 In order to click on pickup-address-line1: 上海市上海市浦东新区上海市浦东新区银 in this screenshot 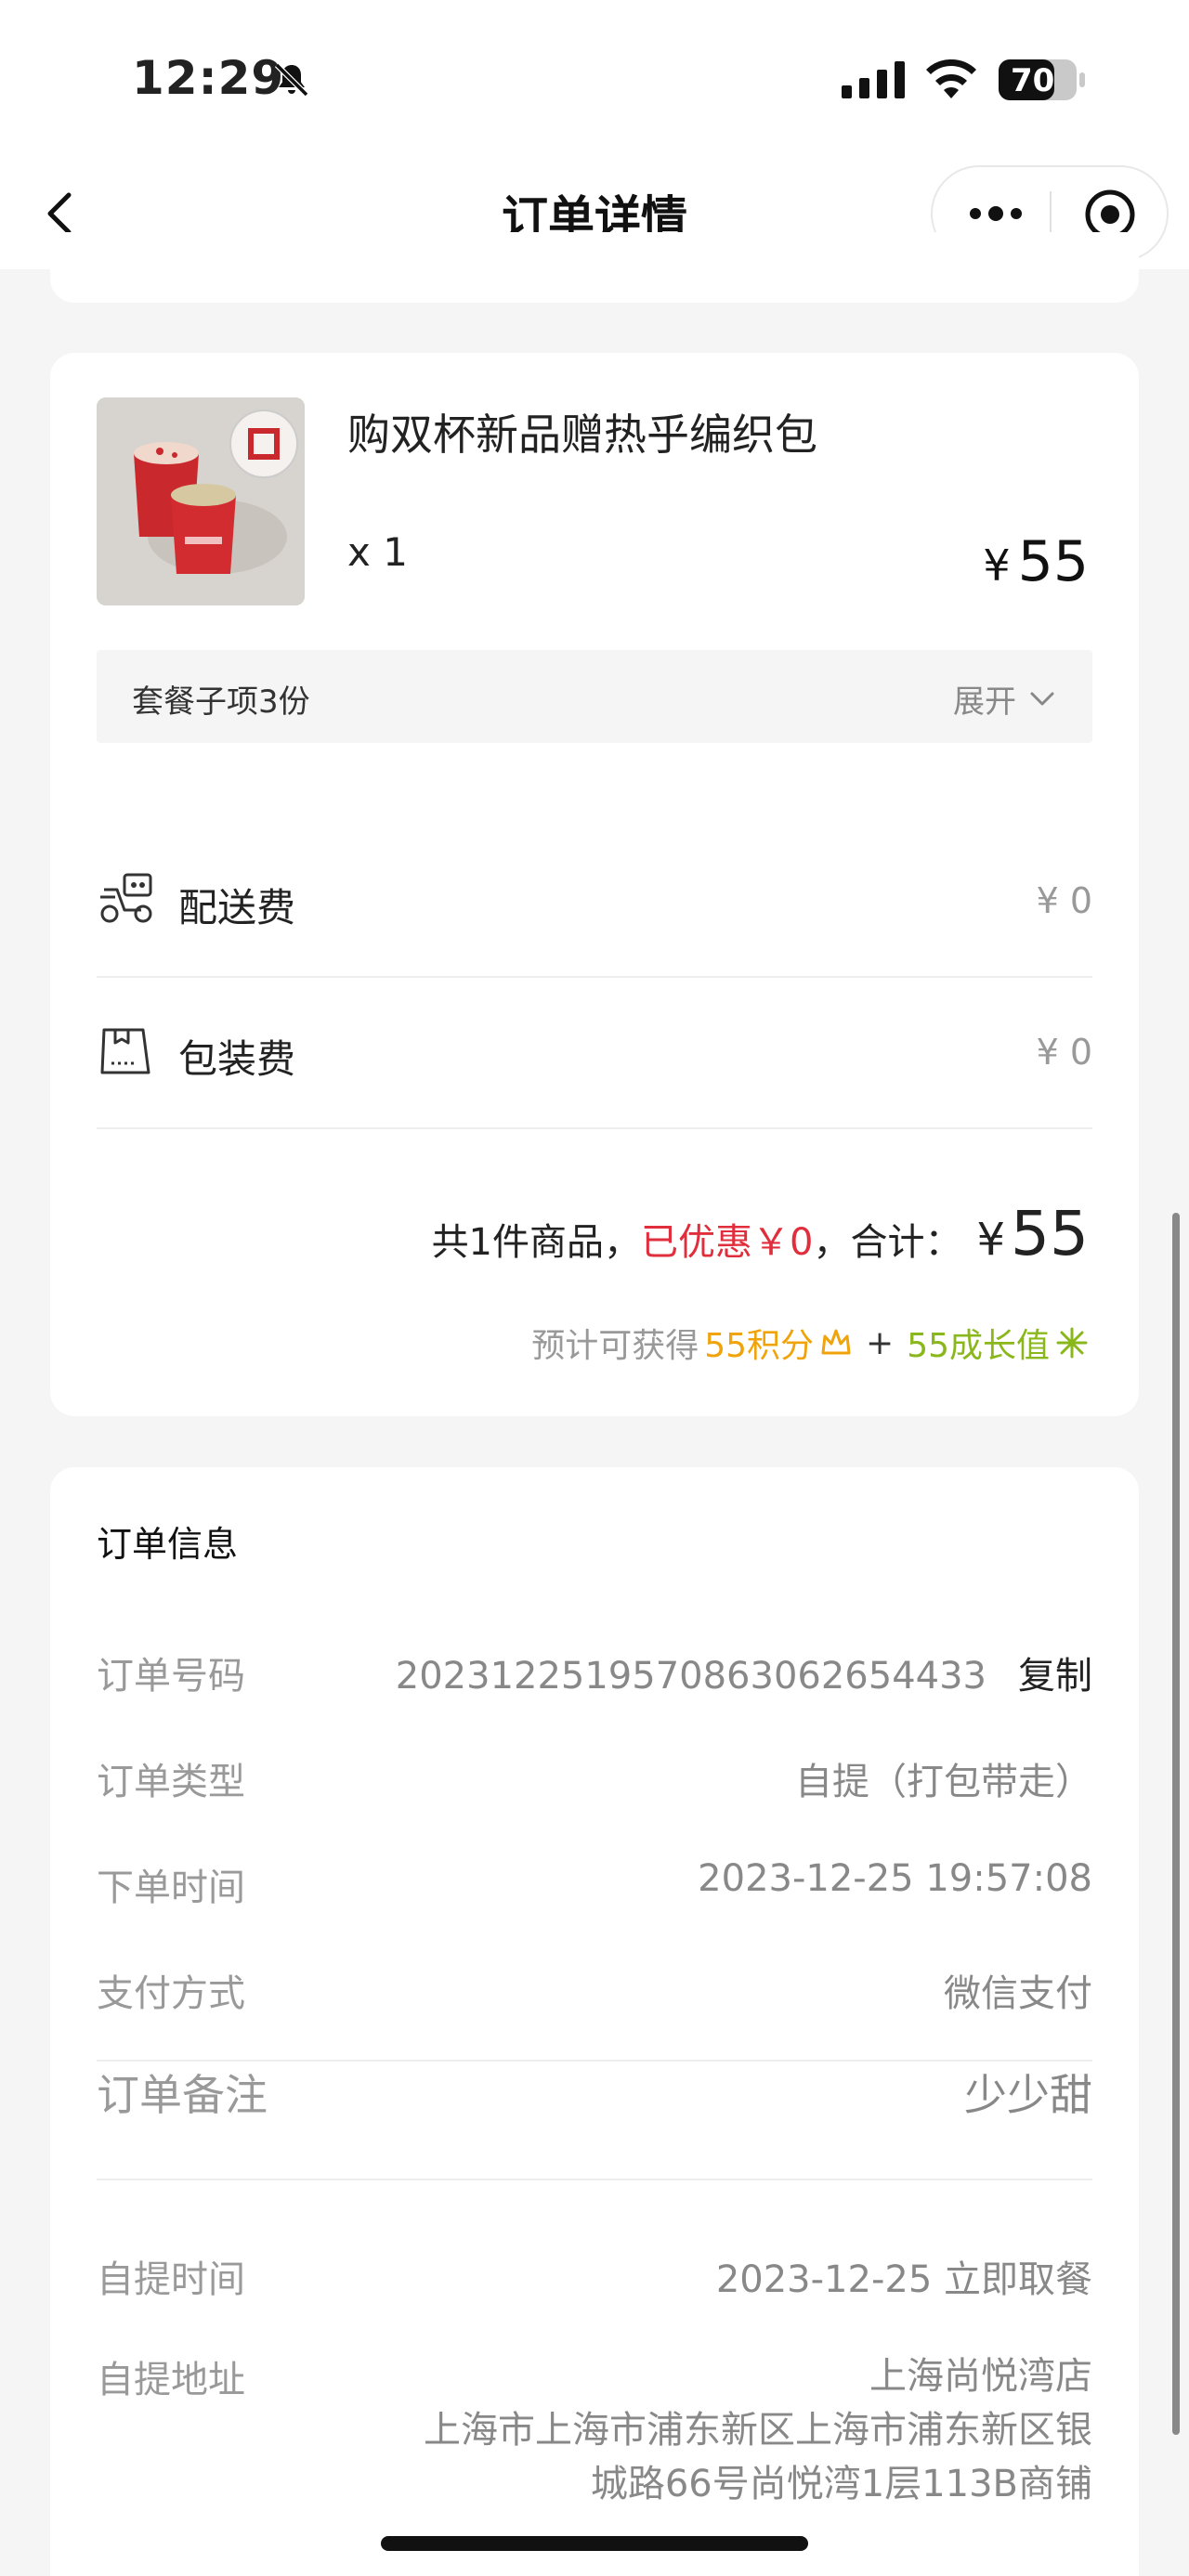, I will do `click(758, 2431)`.